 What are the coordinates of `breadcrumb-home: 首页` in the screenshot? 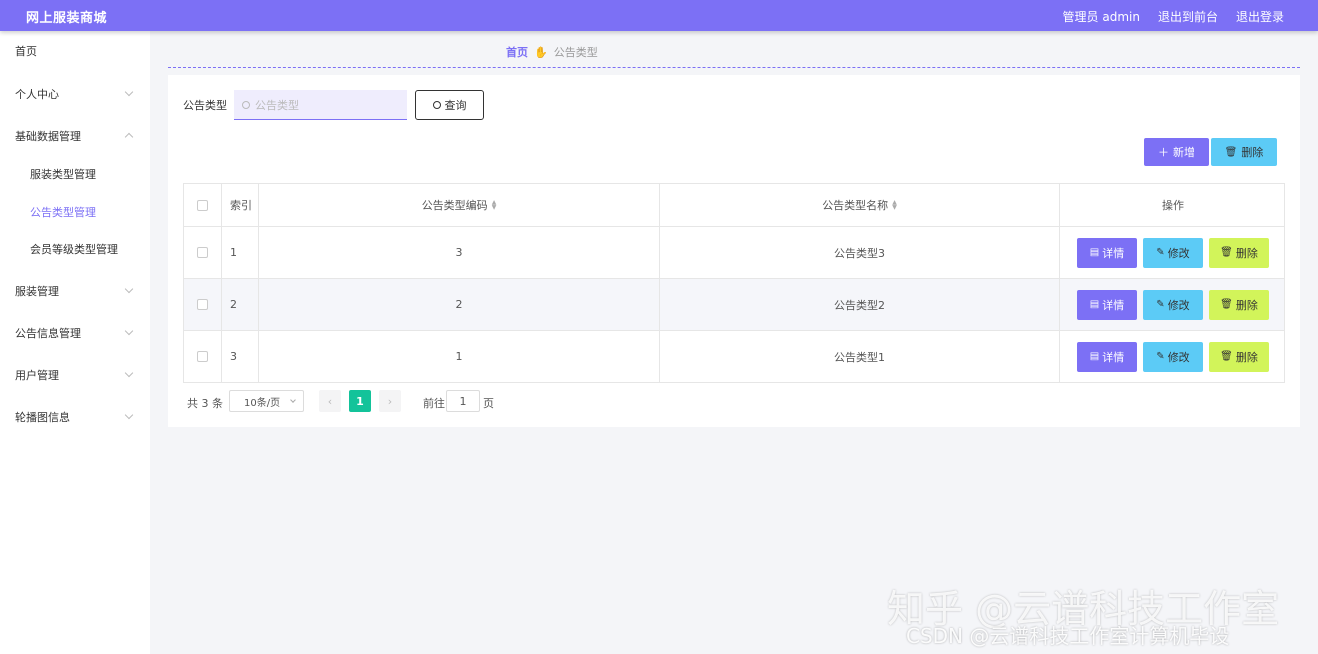 It's located at (517, 52).